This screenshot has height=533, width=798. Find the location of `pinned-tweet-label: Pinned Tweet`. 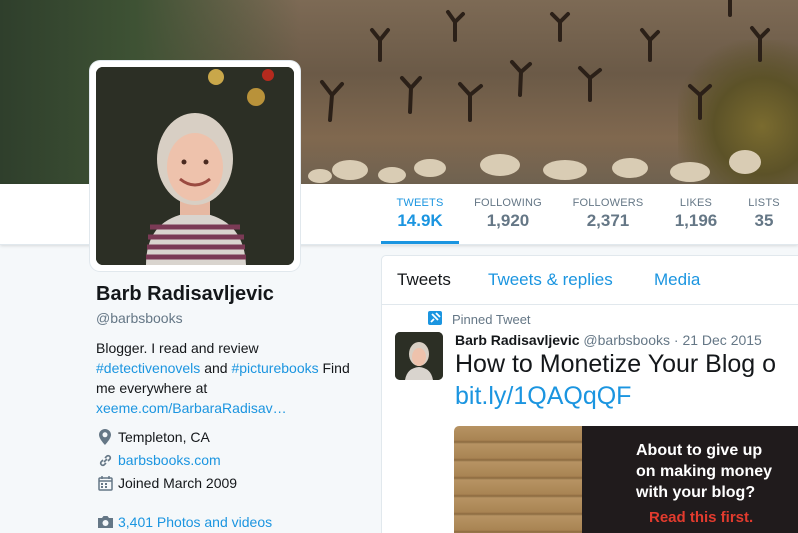

pinned-tweet-label: Pinned Tweet is located at coordinates (491, 319).